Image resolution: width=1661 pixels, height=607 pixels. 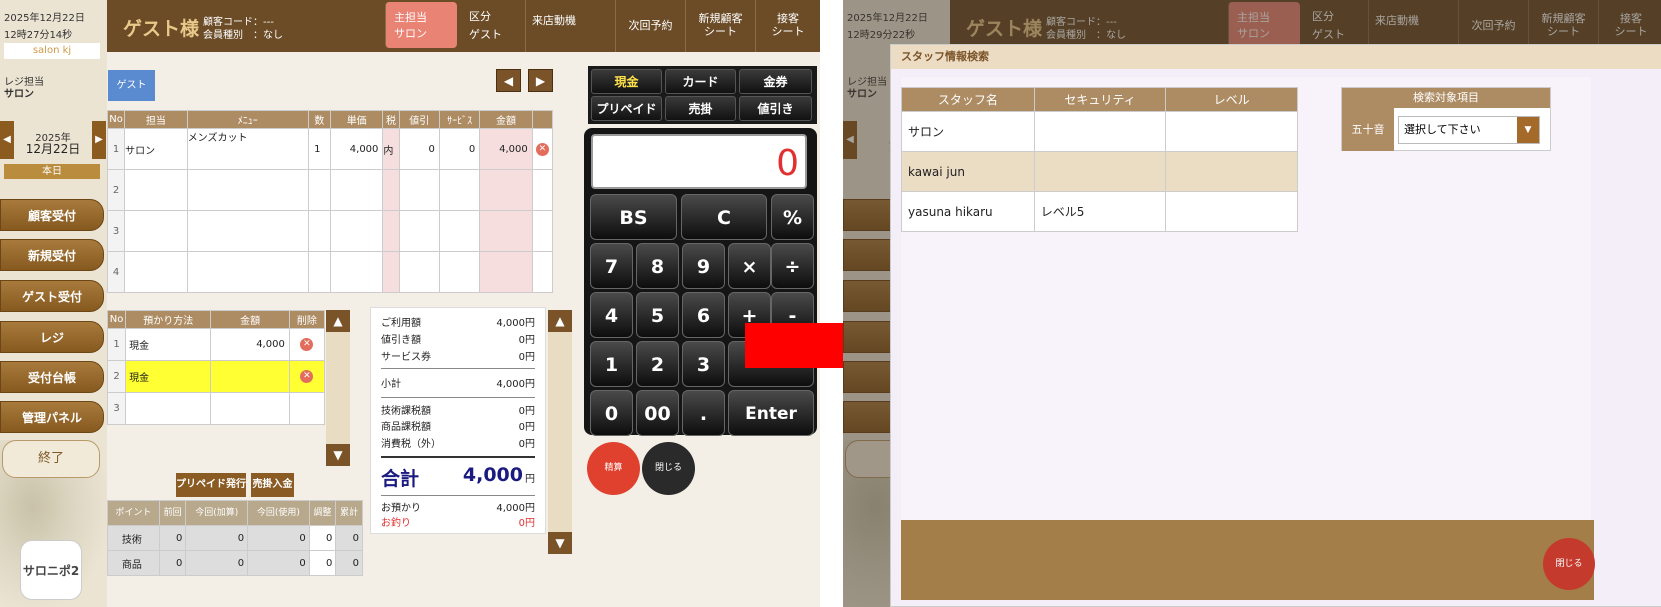 I want to click on pay-method-receivable: 売掛, so click(x=700, y=108).